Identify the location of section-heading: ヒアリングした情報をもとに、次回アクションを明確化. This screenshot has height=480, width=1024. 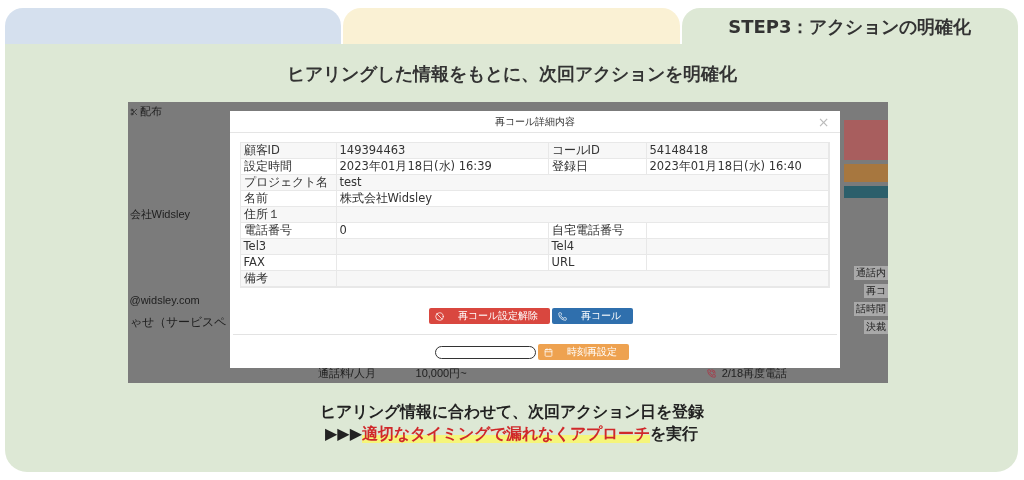
(511, 74).